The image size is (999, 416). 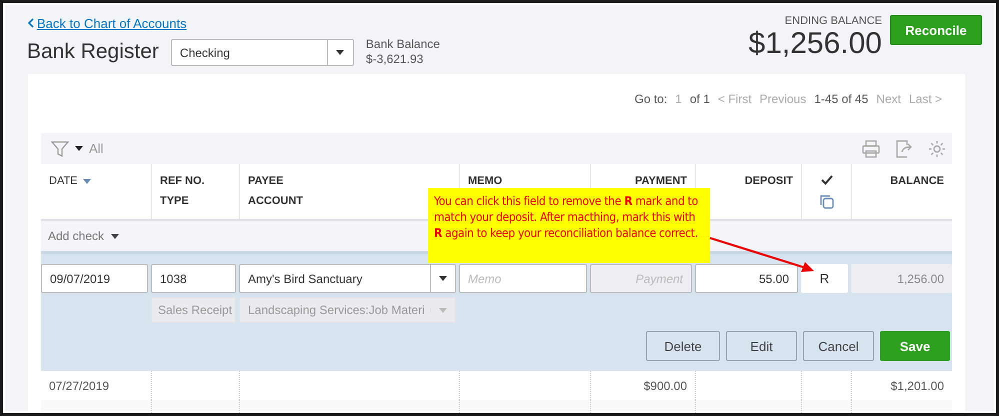 I want to click on action-button: Edit, so click(x=761, y=346).